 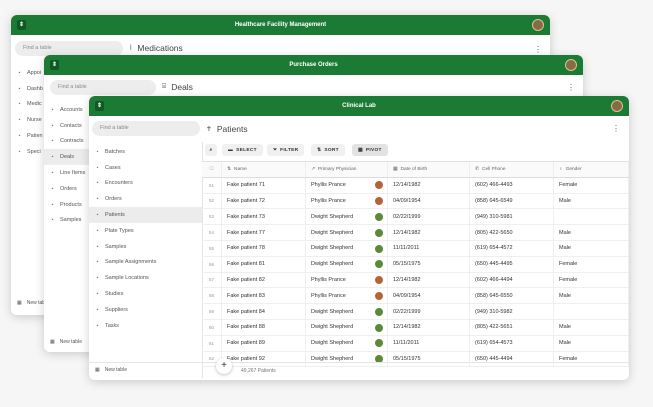 What do you see at coordinates (145, 310) in the screenshot?
I see `sidebar-item: ▪ Suppliers` at bounding box center [145, 310].